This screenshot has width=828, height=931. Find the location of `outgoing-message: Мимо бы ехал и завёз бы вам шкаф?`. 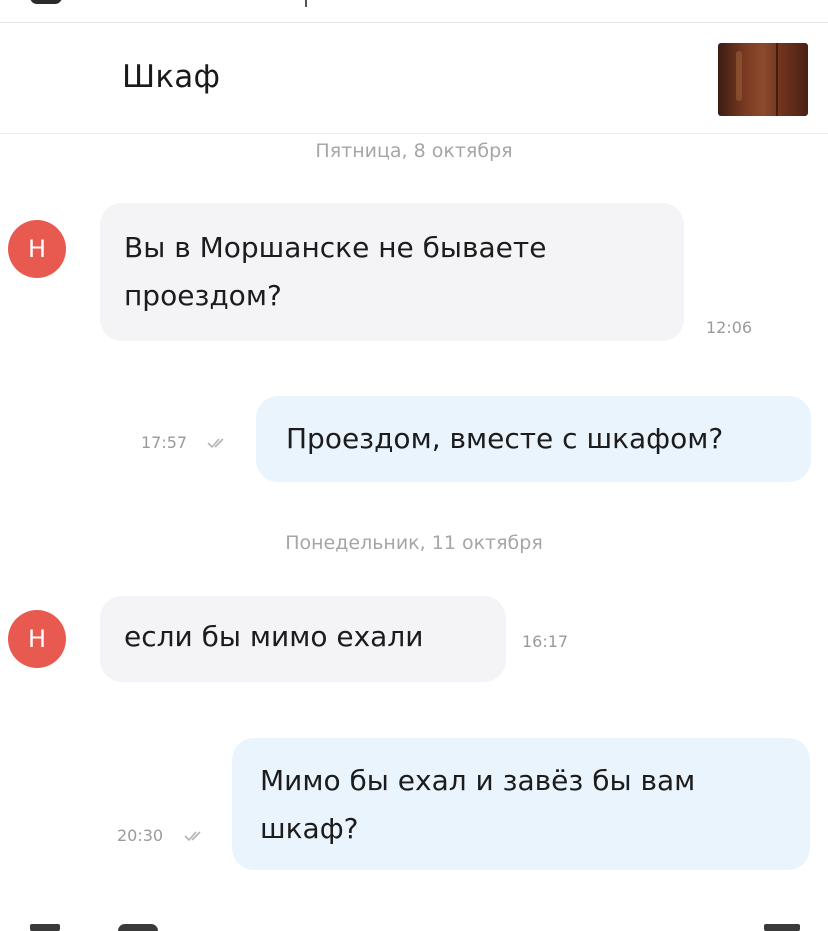

outgoing-message: Мимо бы ехал и завёз бы вам шкаф? is located at coordinates (521, 804).